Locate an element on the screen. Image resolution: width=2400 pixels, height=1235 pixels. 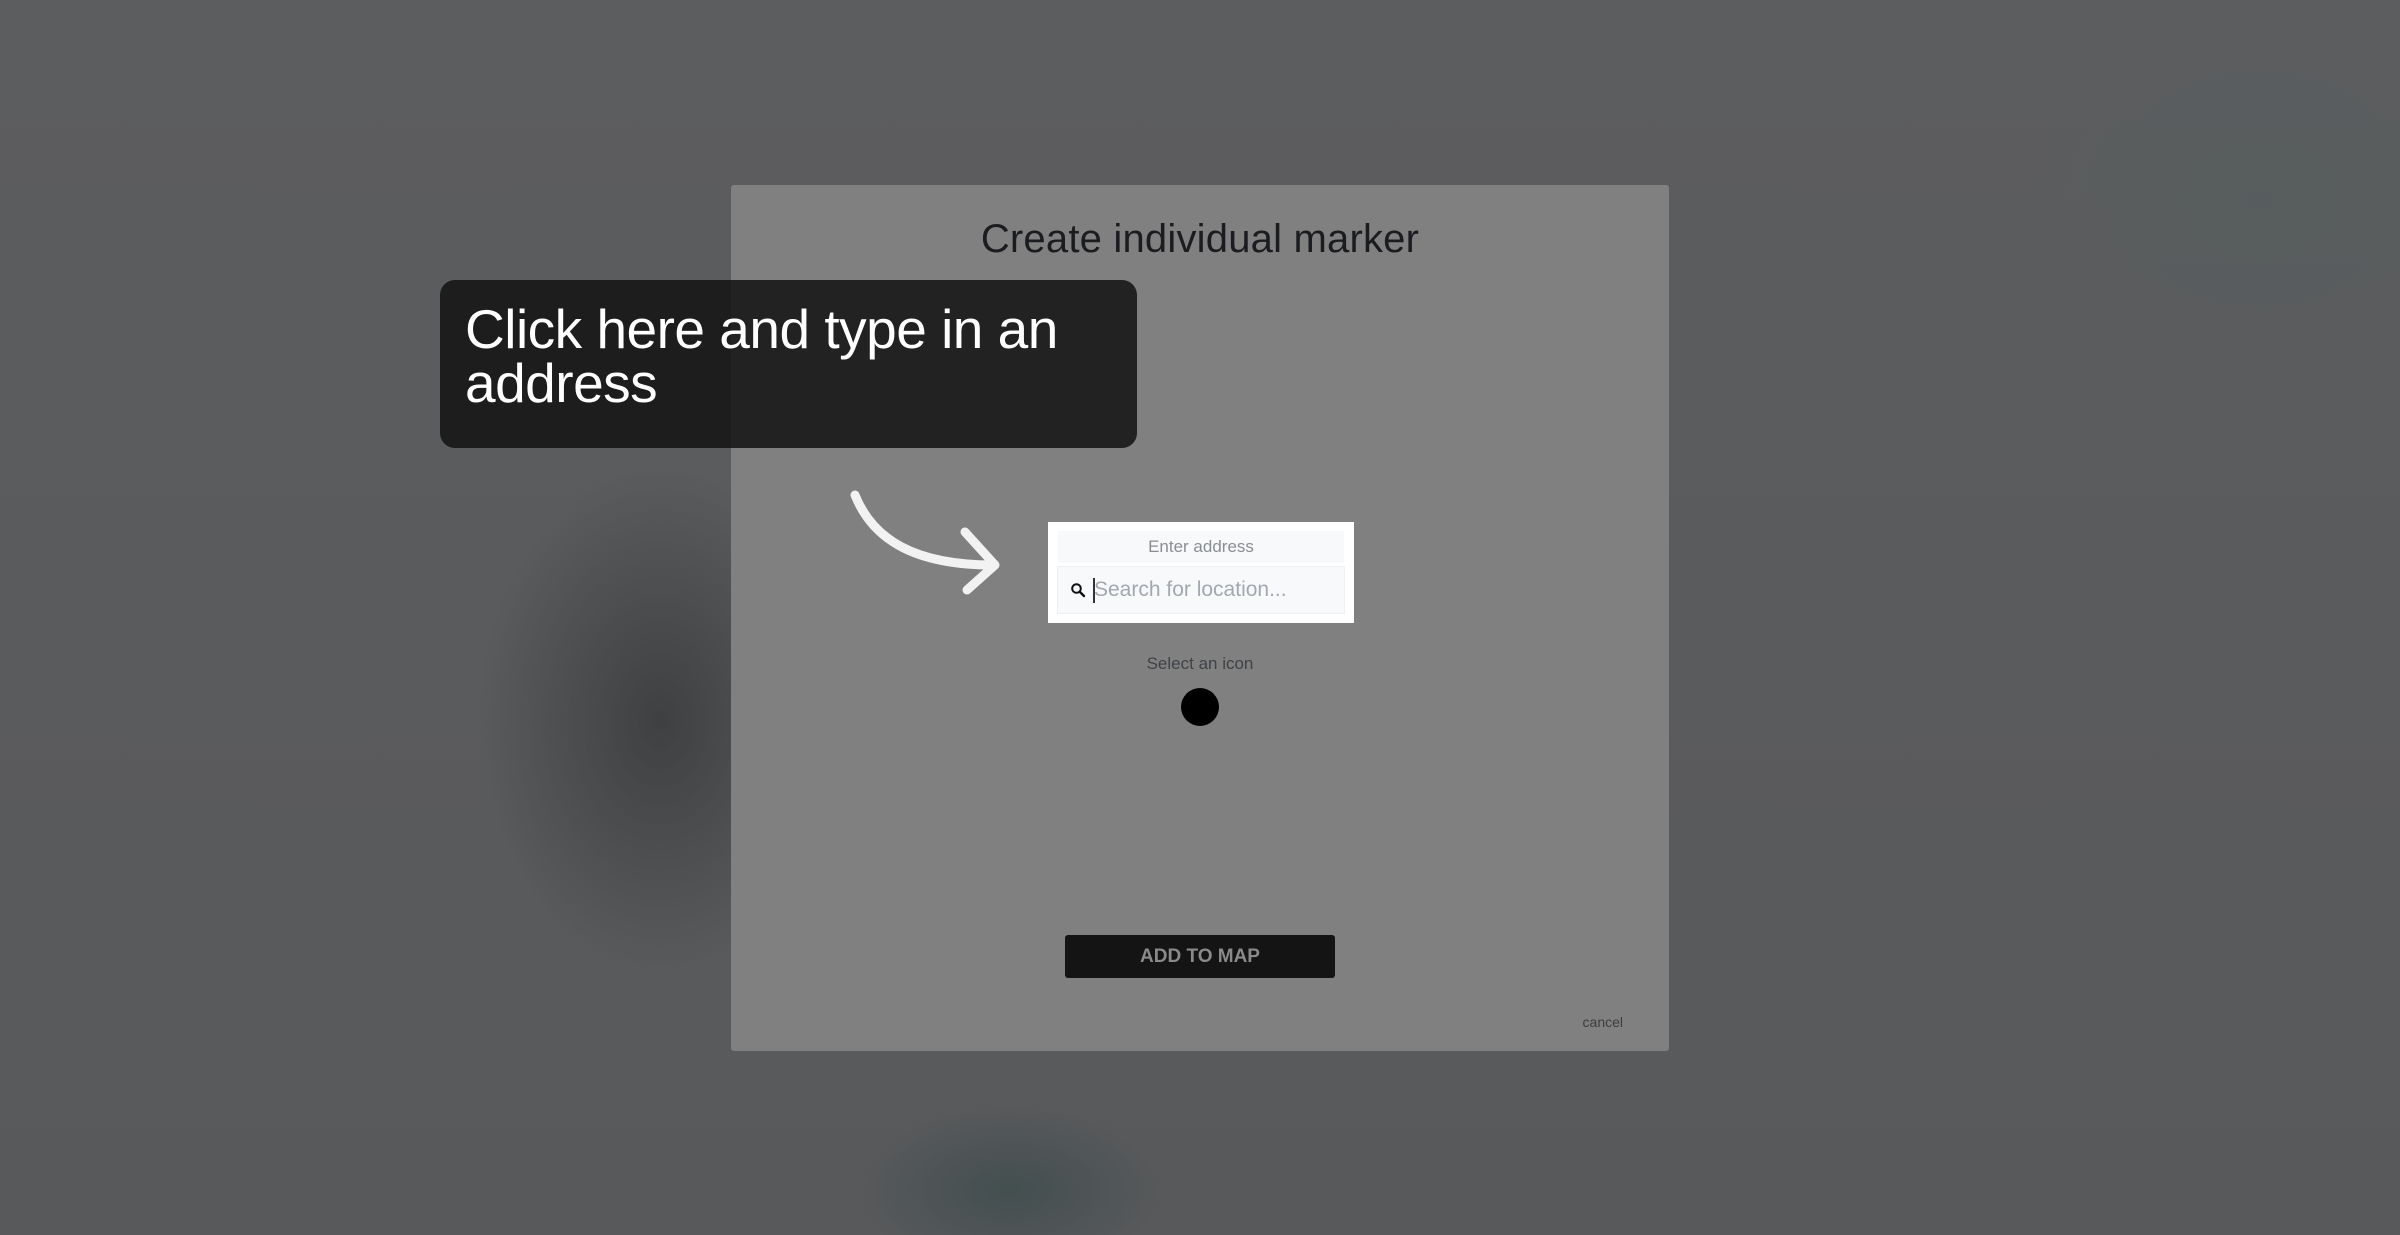
cancel-link: cancel is located at coordinates (1603, 1022).